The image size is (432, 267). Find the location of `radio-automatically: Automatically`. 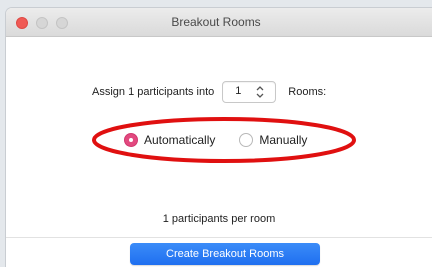

radio-automatically: Automatically is located at coordinates (169, 140).